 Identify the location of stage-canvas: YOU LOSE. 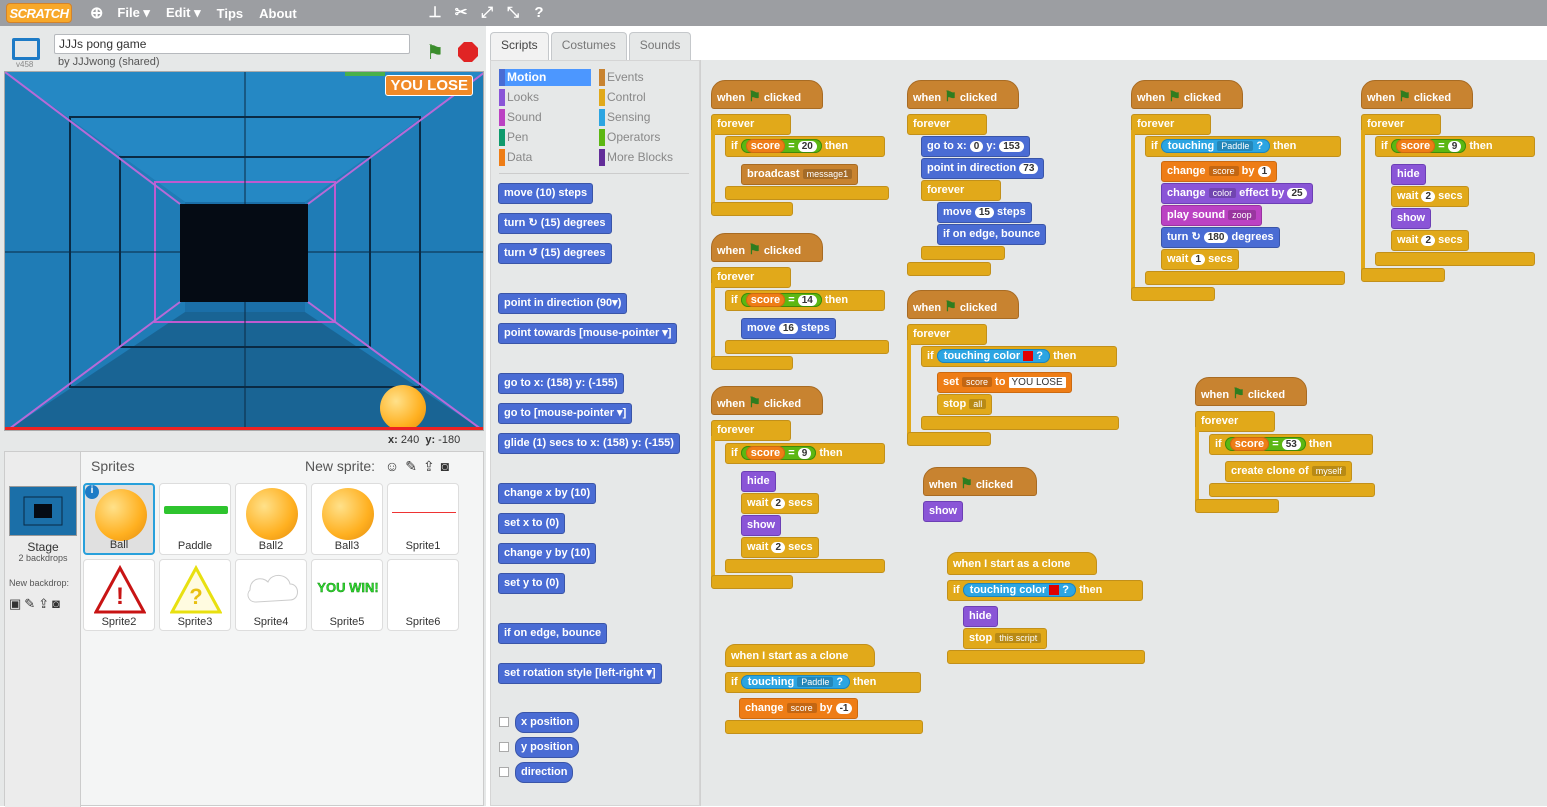
(244, 251).